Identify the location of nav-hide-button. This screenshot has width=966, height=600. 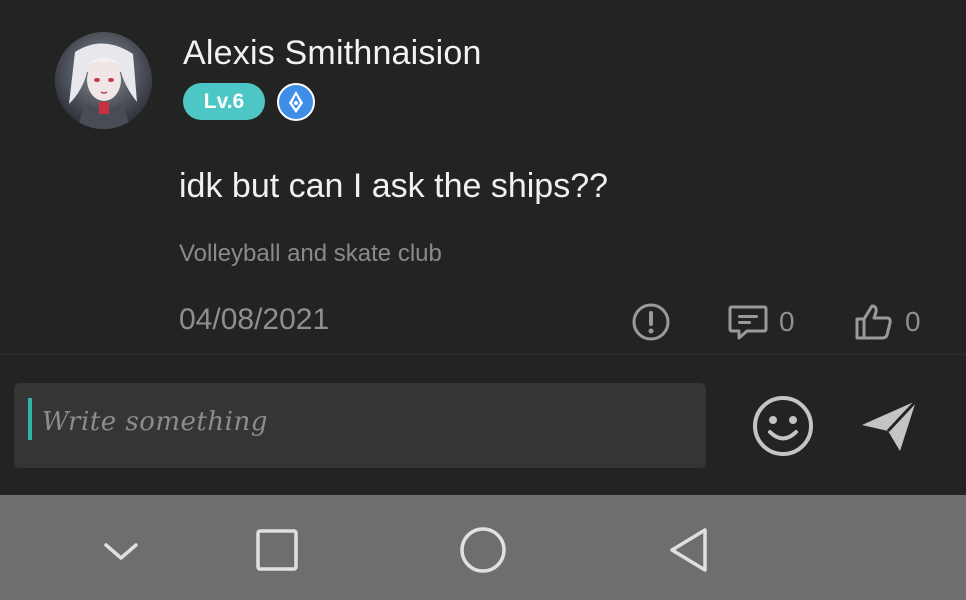
(121, 550).